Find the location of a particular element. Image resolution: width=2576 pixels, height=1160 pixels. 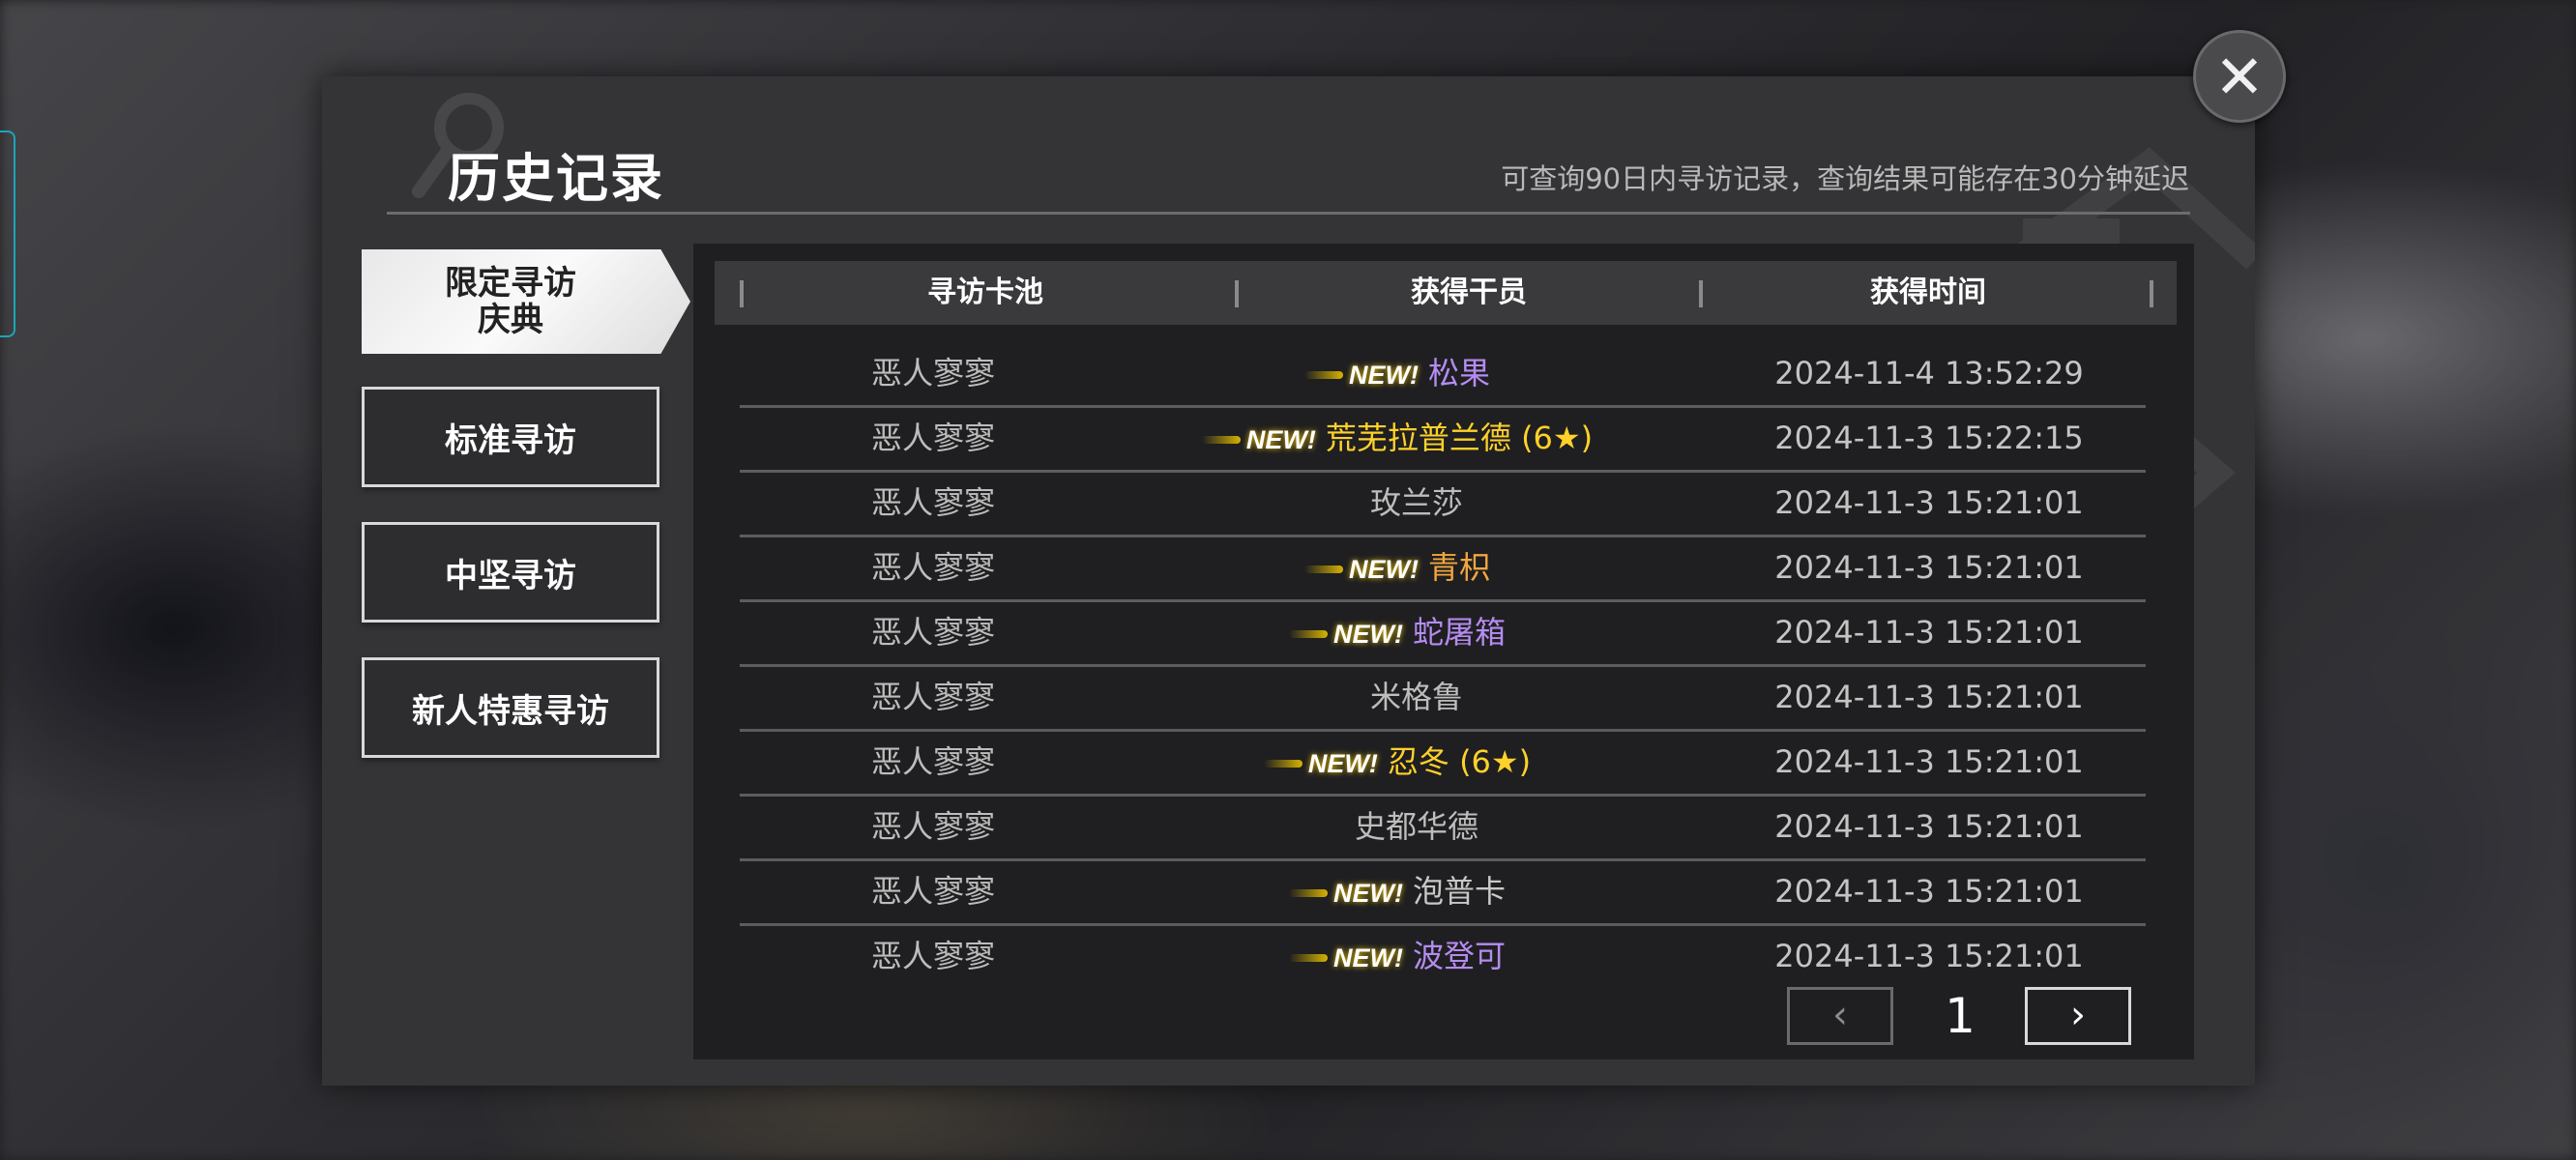

operator-name: 忍冬 (6★) is located at coordinates (1459, 762).